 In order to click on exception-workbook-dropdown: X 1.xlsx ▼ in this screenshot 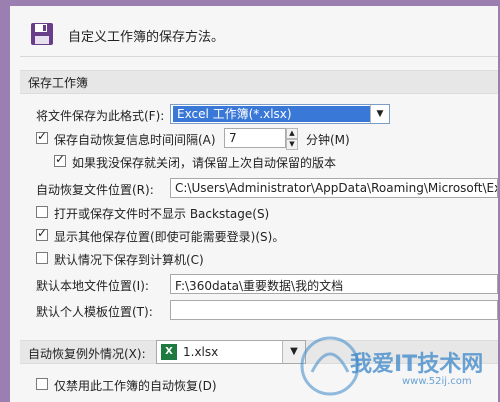, I will do `click(231, 352)`.